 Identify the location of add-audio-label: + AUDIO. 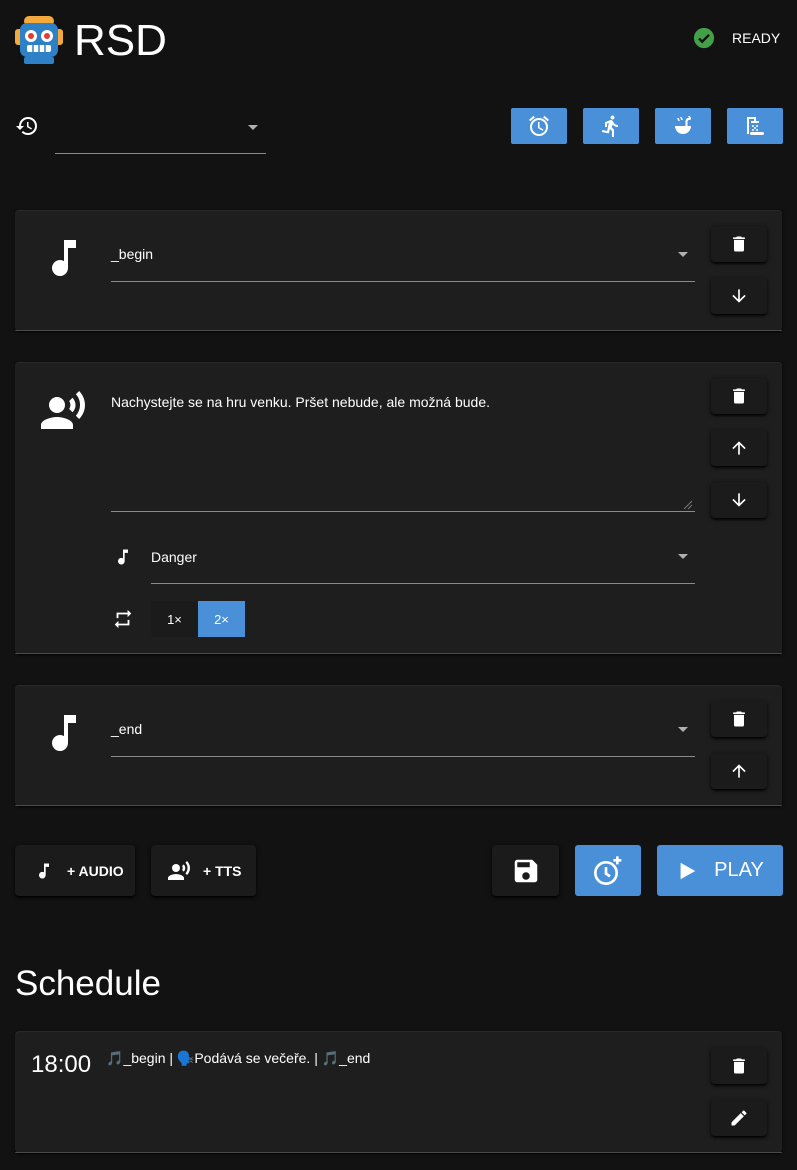
(95, 870).